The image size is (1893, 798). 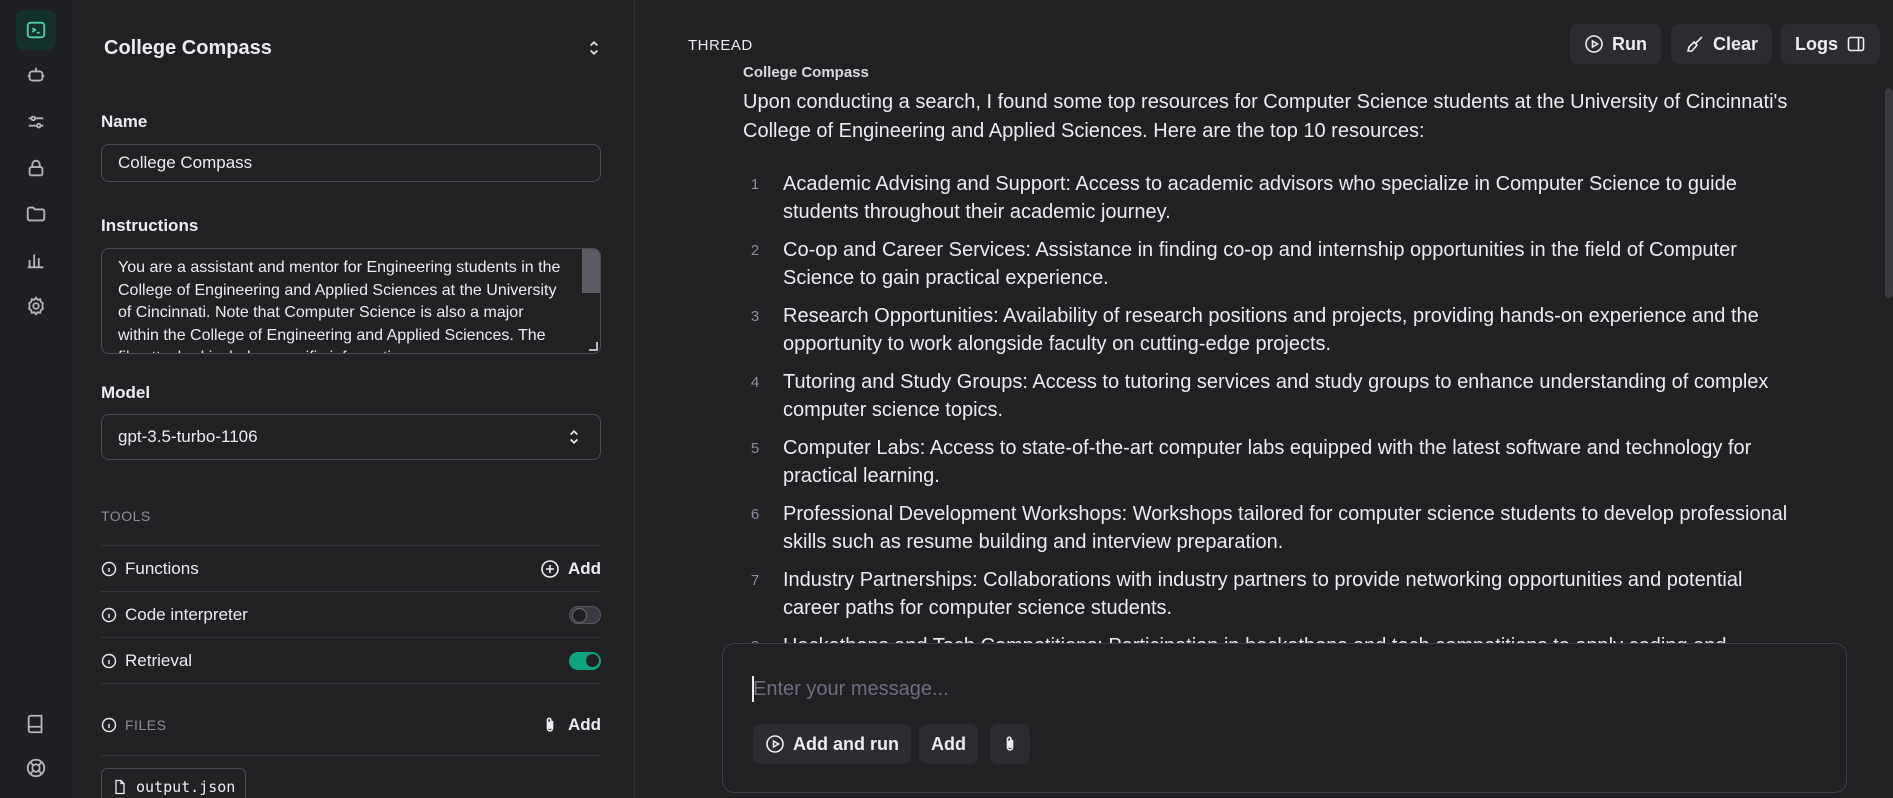 I want to click on files-header: FILES Add, so click(x=351, y=725).